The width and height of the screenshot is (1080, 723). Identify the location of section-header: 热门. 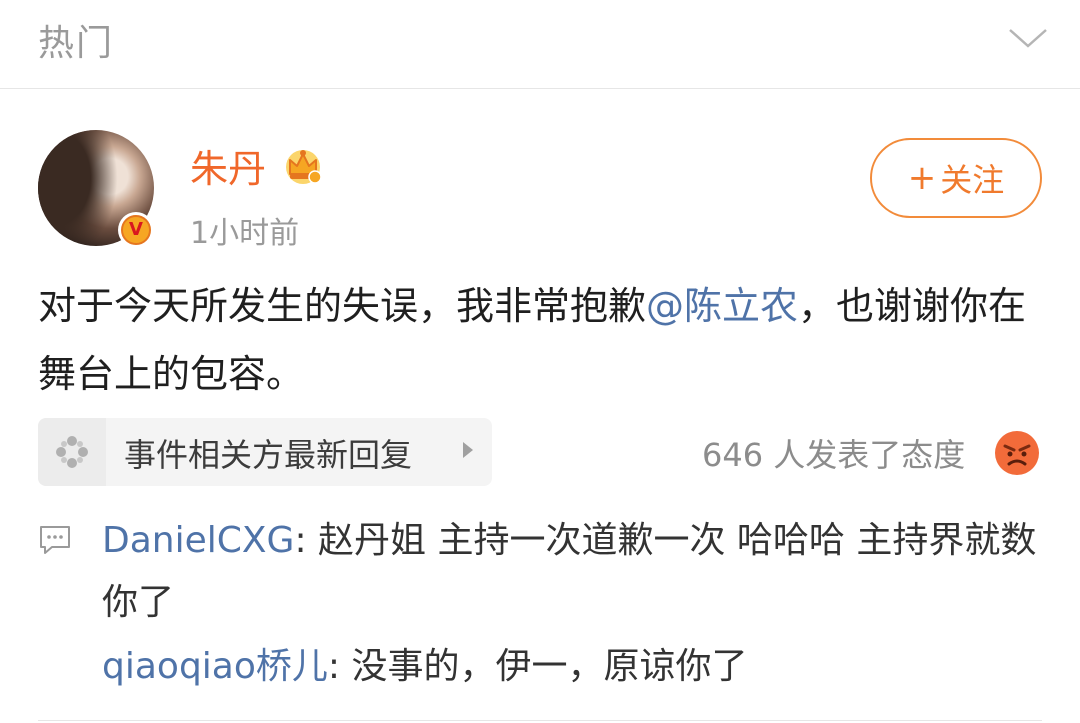
(540, 44).